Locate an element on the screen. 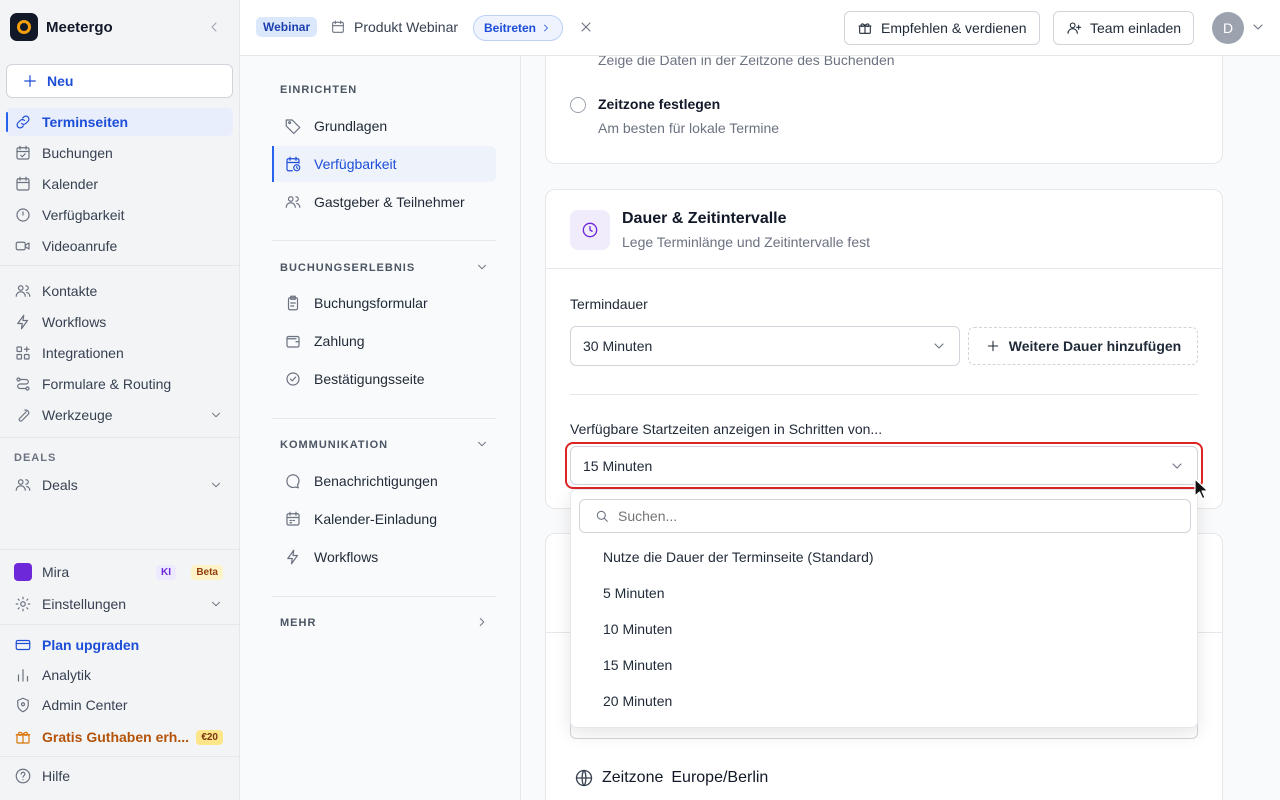 Image resolution: width=1280 pixels, height=800 pixels. sidebar-item-label: Werkzeuge is located at coordinates (77, 415).